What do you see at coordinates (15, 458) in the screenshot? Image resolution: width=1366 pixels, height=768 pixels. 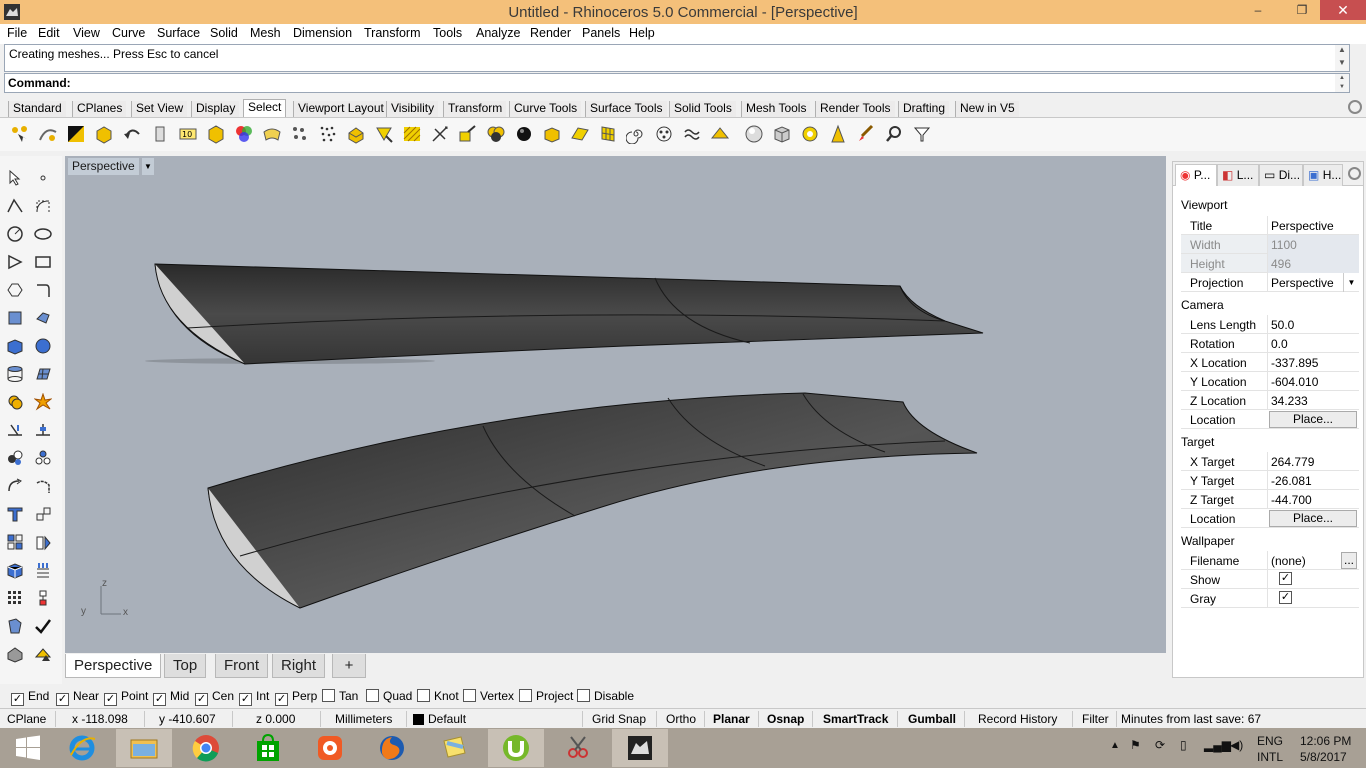 I see `group-icon` at bounding box center [15, 458].